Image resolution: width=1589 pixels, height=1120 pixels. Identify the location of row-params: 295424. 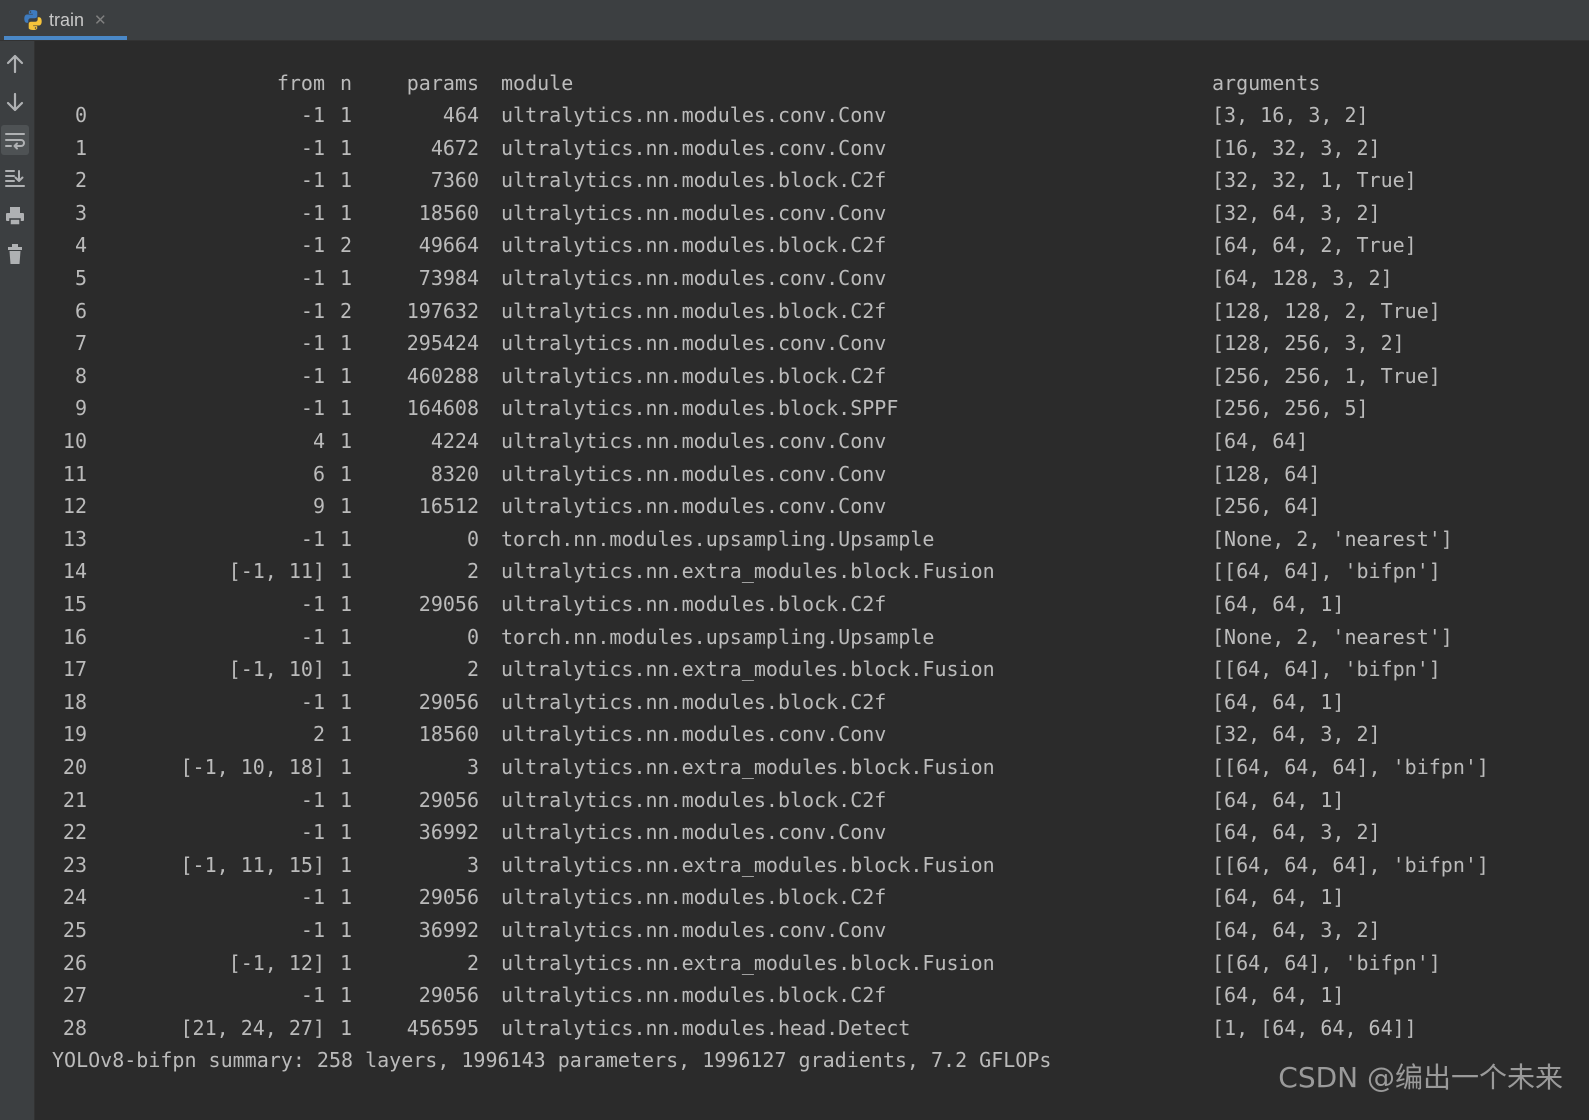
(442, 343).